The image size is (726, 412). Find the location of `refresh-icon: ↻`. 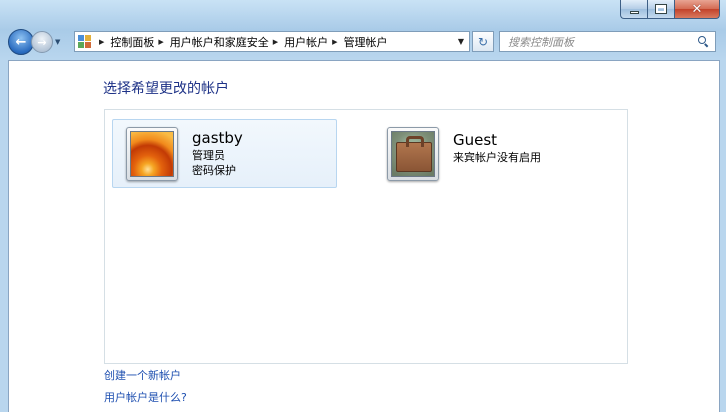

refresh-icon: ↻ is located at coordinates (483, 41).